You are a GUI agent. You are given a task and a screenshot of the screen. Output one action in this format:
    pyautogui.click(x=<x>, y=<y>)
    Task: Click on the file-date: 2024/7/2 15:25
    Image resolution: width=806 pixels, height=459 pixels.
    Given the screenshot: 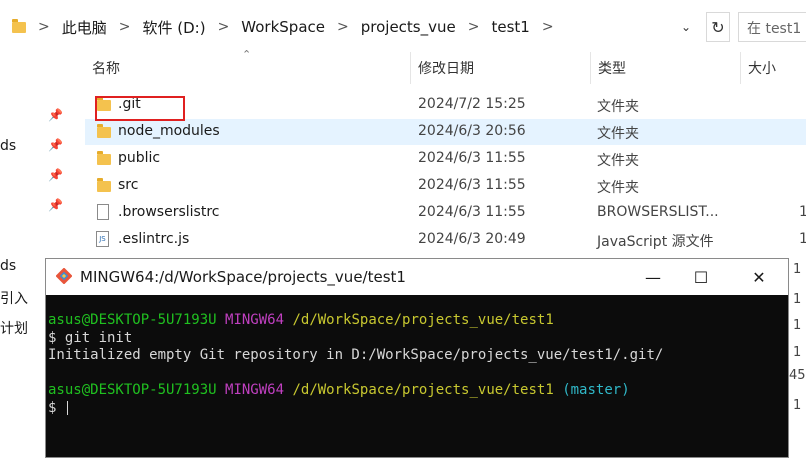 What is the action you would take?
    pyautogui.click(x=472, y=104)
    